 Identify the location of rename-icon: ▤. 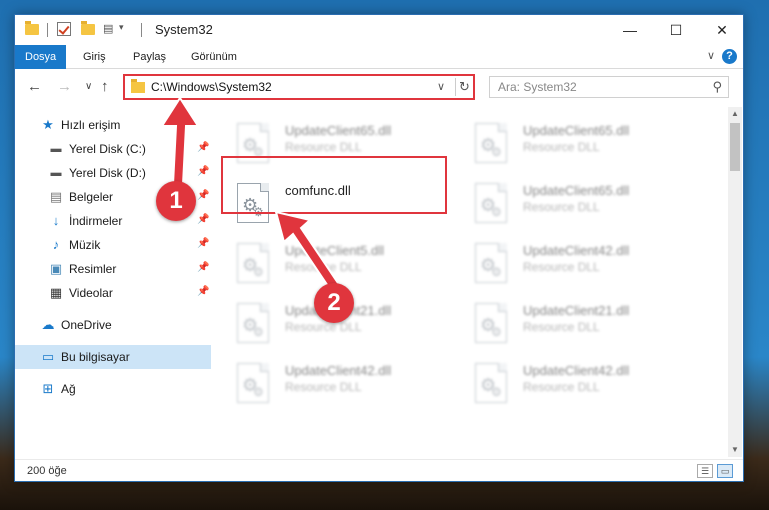
(110, 29).